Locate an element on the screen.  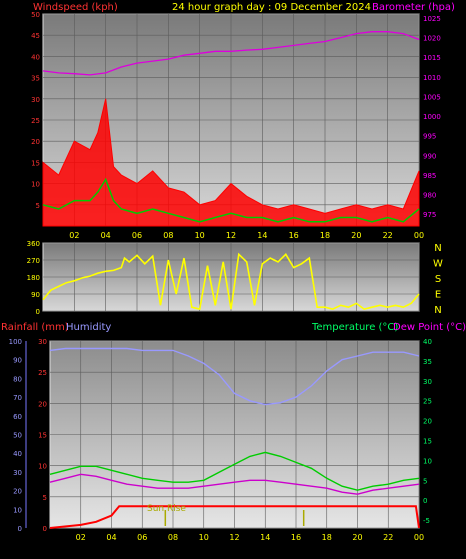
right-tick-label: 1000 is located at coordinates (432, 117).